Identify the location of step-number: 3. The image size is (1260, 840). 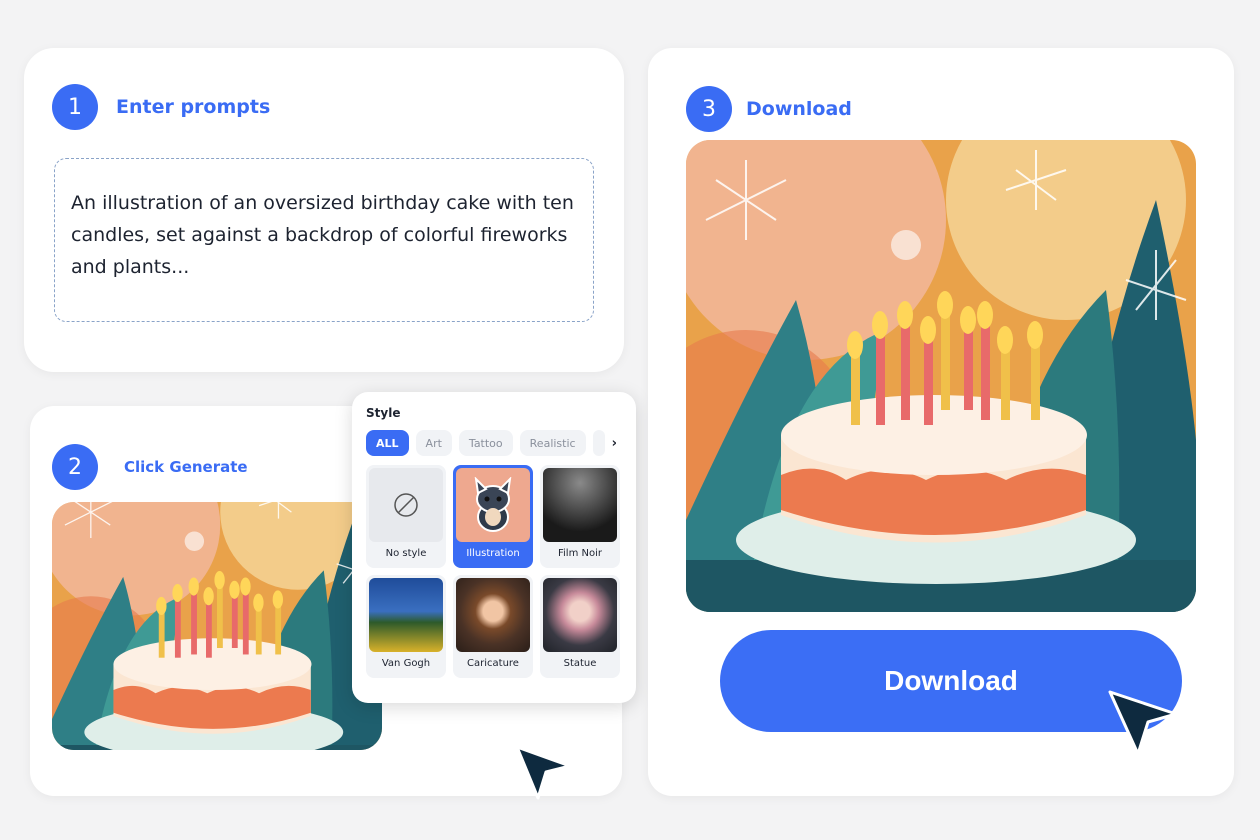
(709, 109).